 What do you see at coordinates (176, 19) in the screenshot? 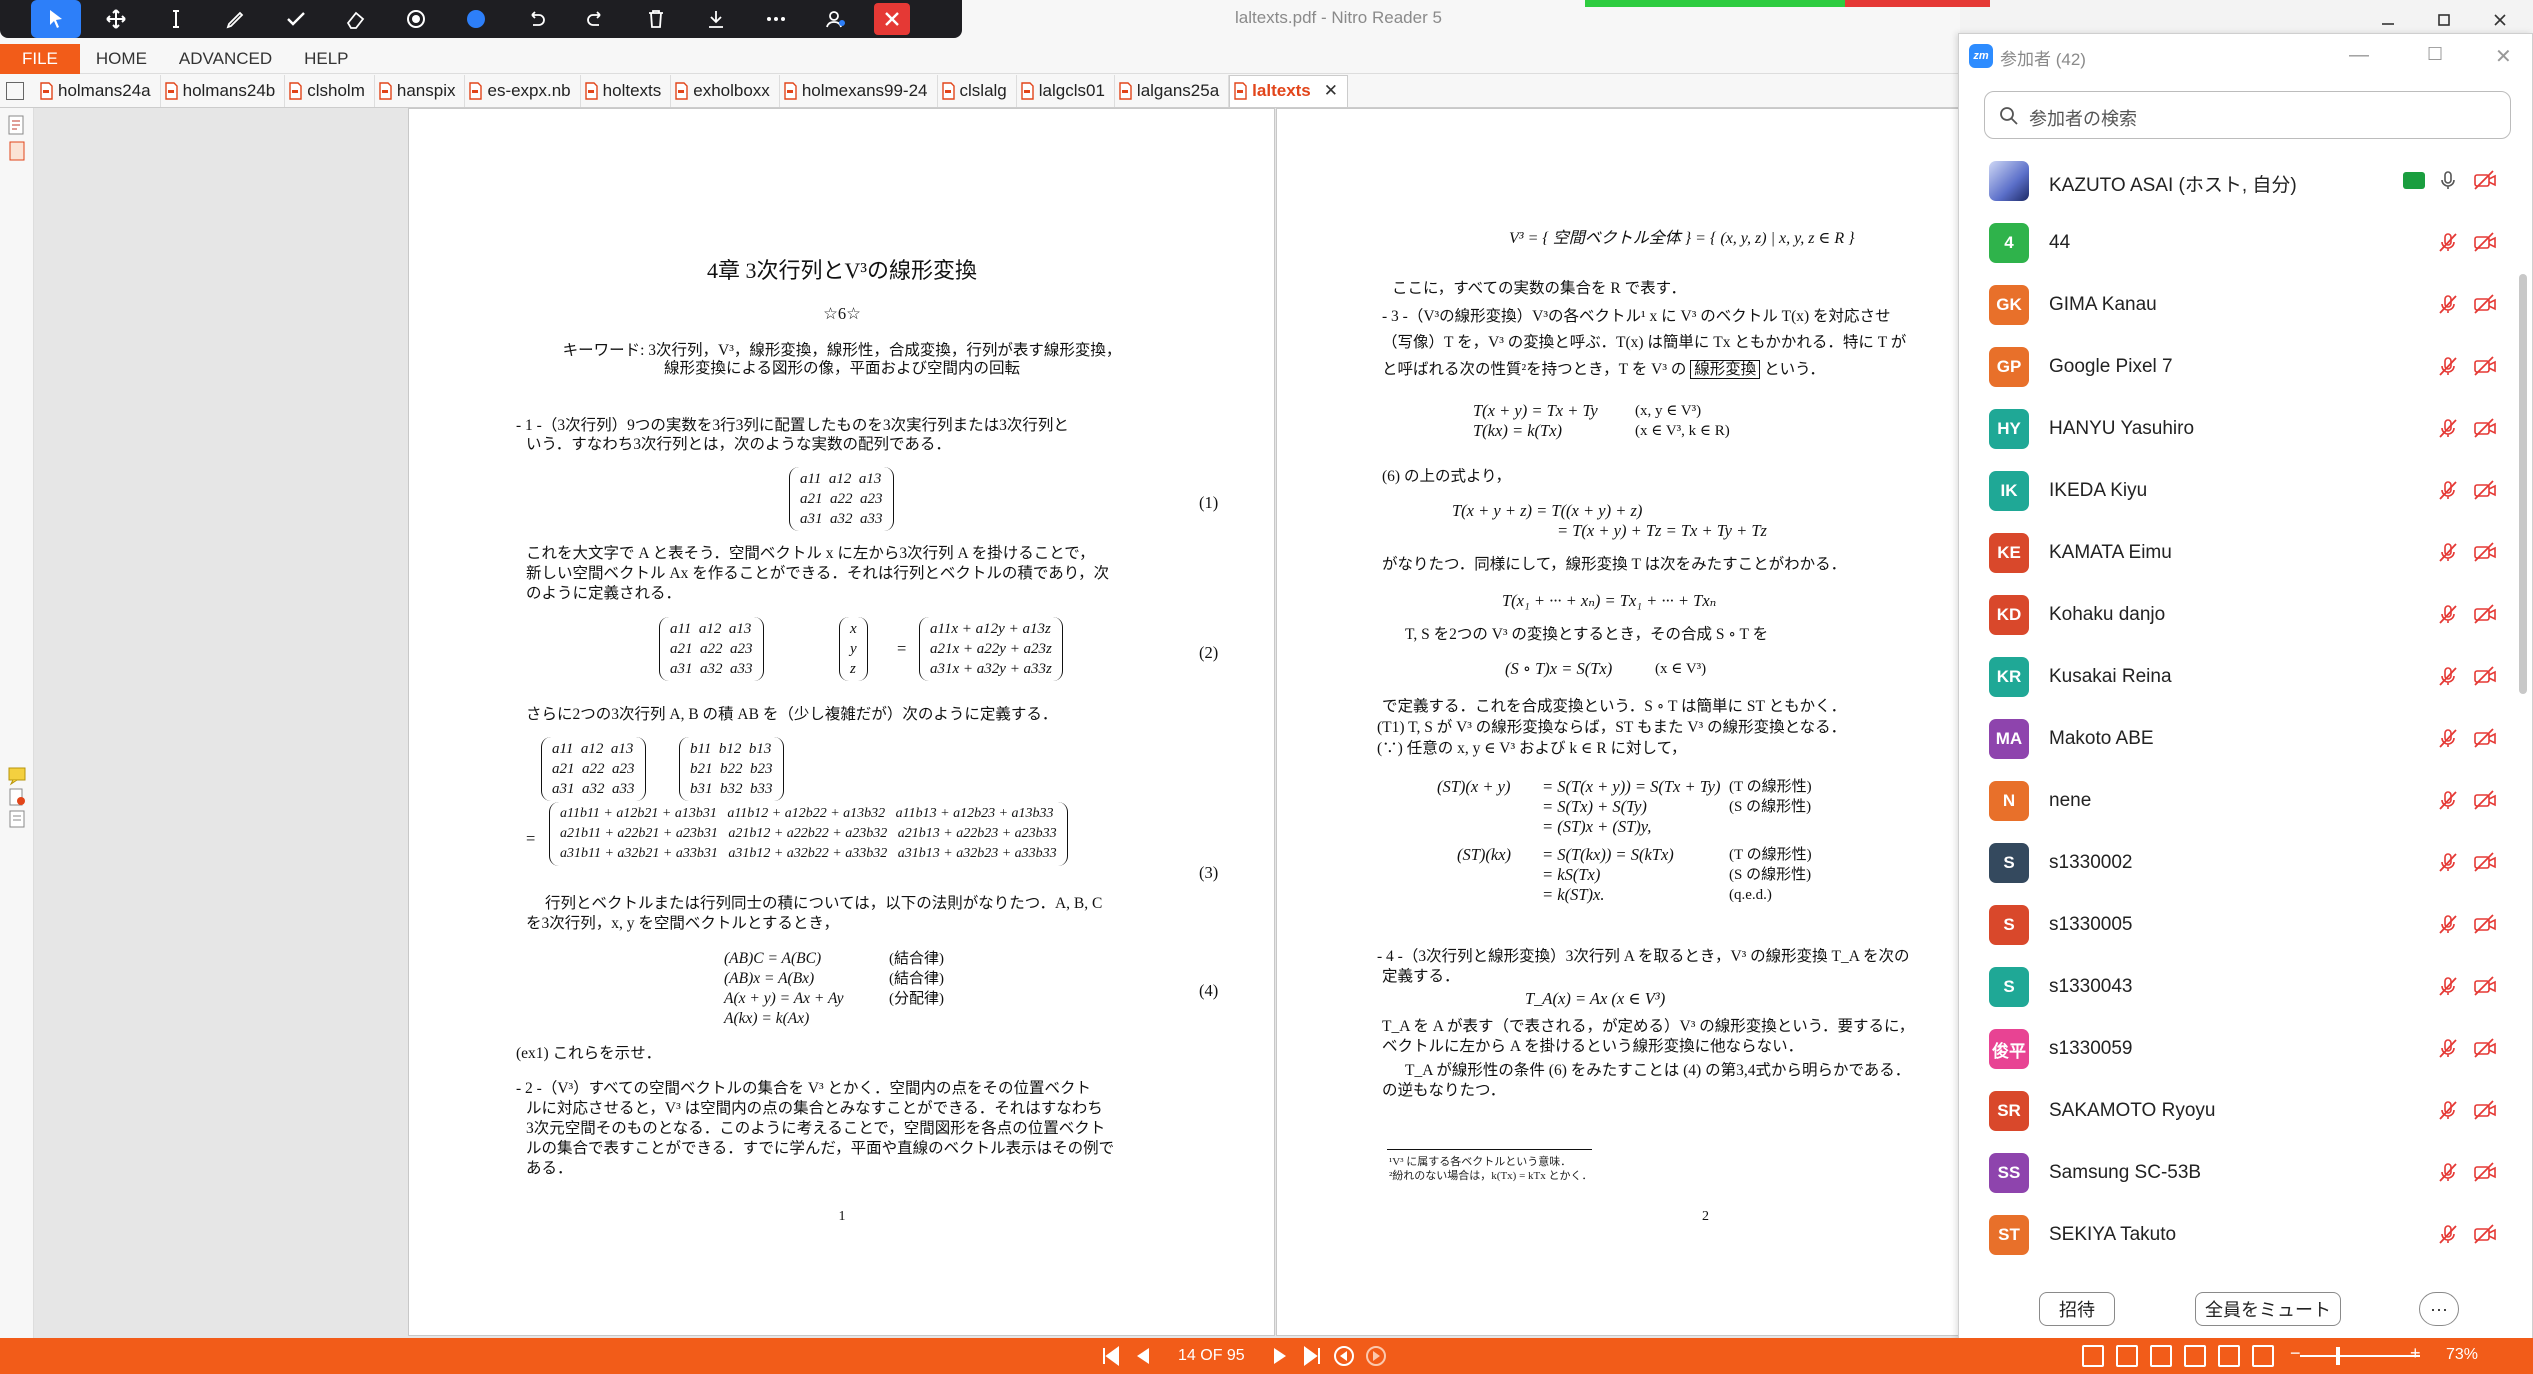
I see `text-tool-button` at bounding box center [176, 19].